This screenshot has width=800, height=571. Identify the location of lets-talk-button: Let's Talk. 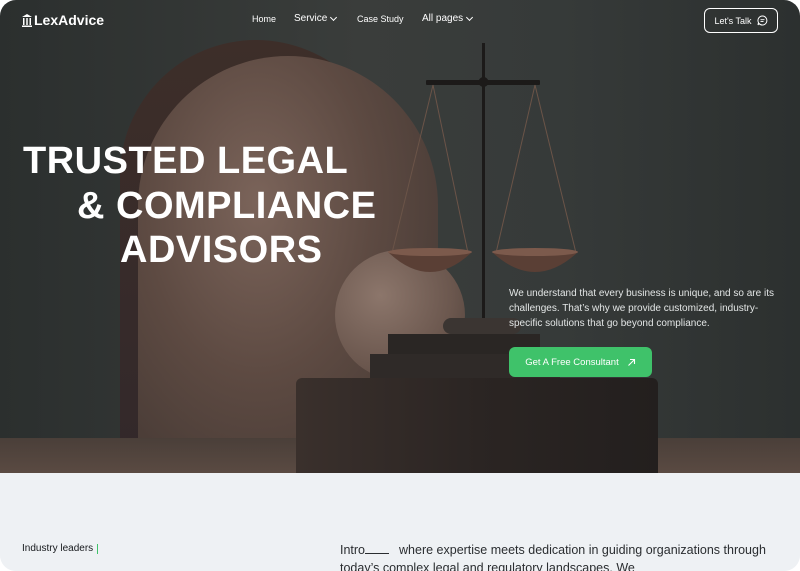
(741, 20).